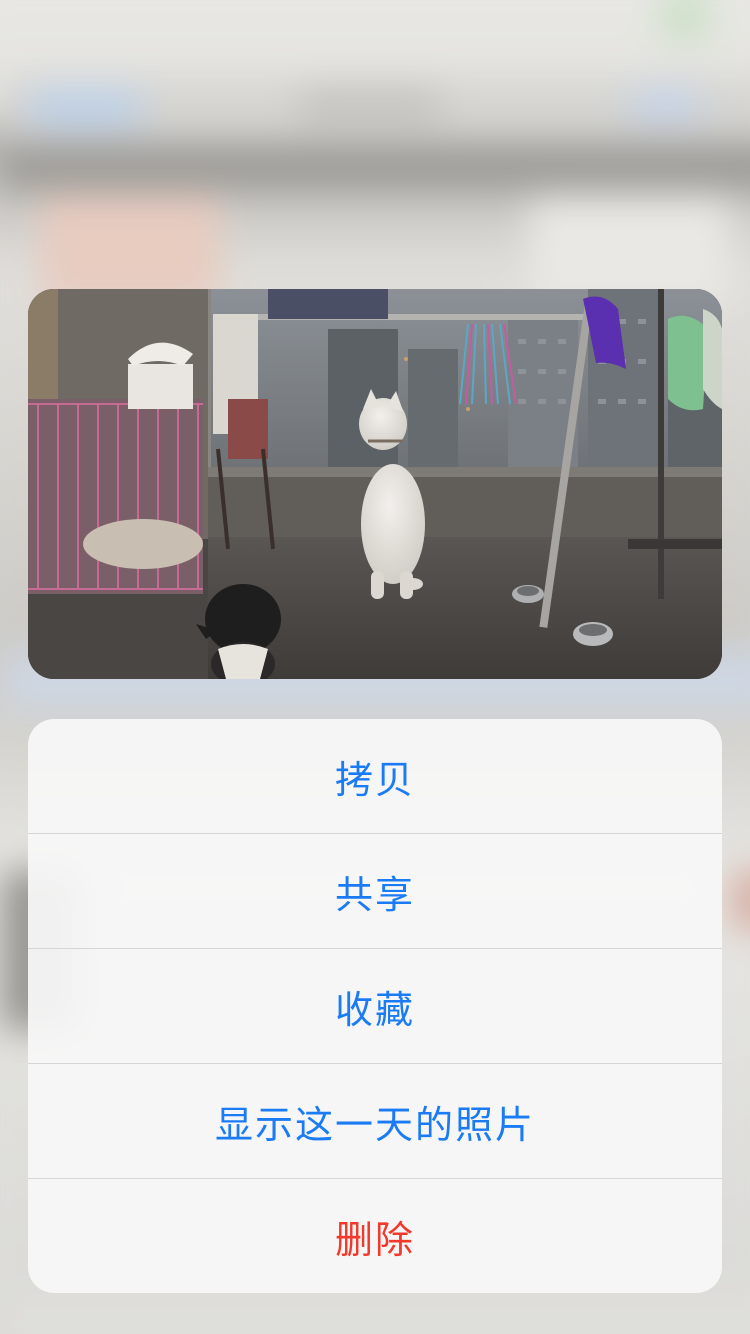 The width and height of the screenshot is (750, 1334). What do you see at coordinates (375, 1120) in the screenshot?
I see `show-photos-from-this-day-button: 显示这一天的照片` at bounding box center [375, 1120].